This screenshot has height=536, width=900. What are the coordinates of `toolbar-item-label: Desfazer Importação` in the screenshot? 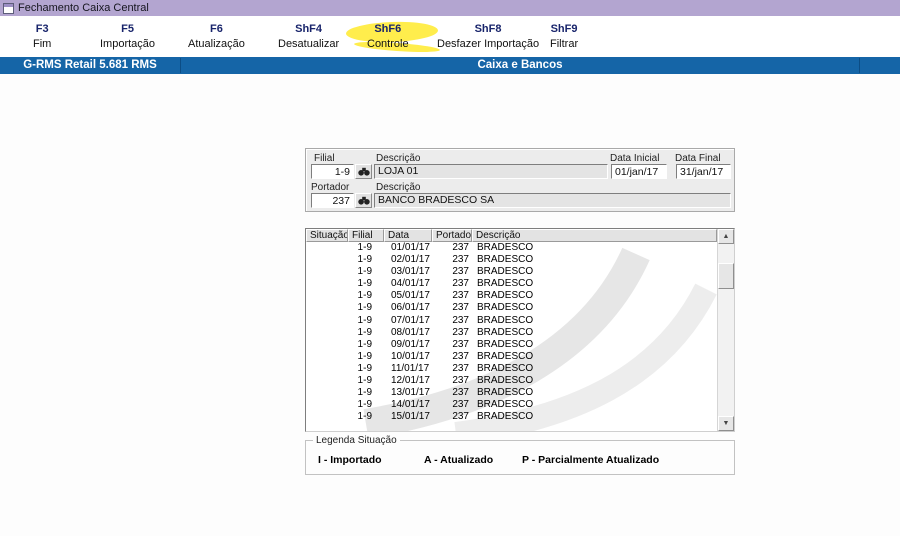 It's located at (488, 44).